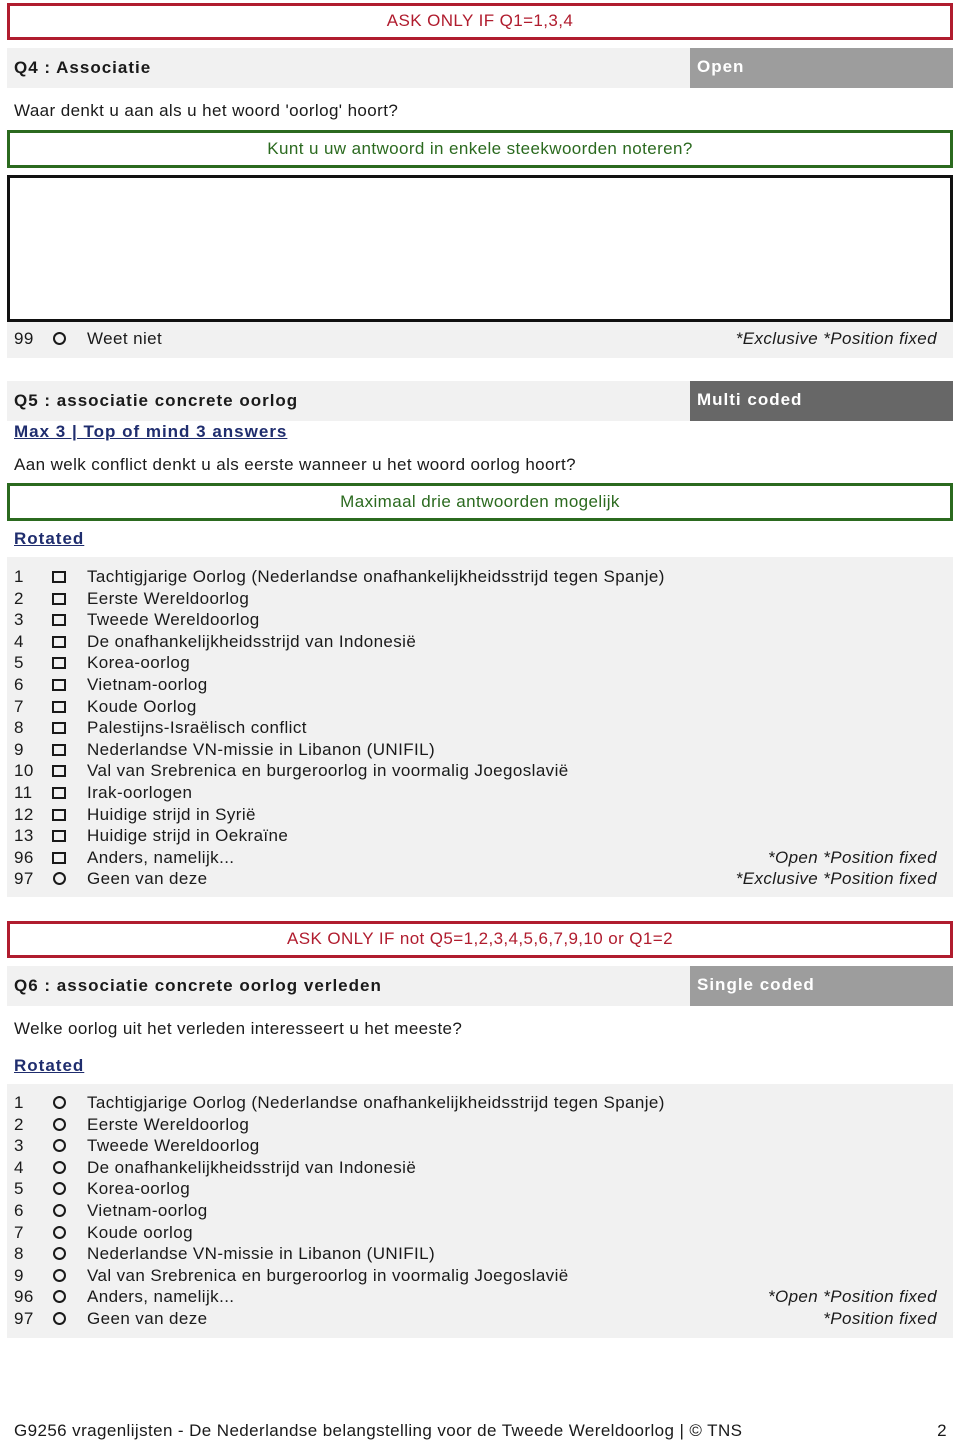 The width and height of the screenshot is (960, 1443). I want to click on q6-title: Q6 : associatie concrete oorlog verleden, so click(198, 985).